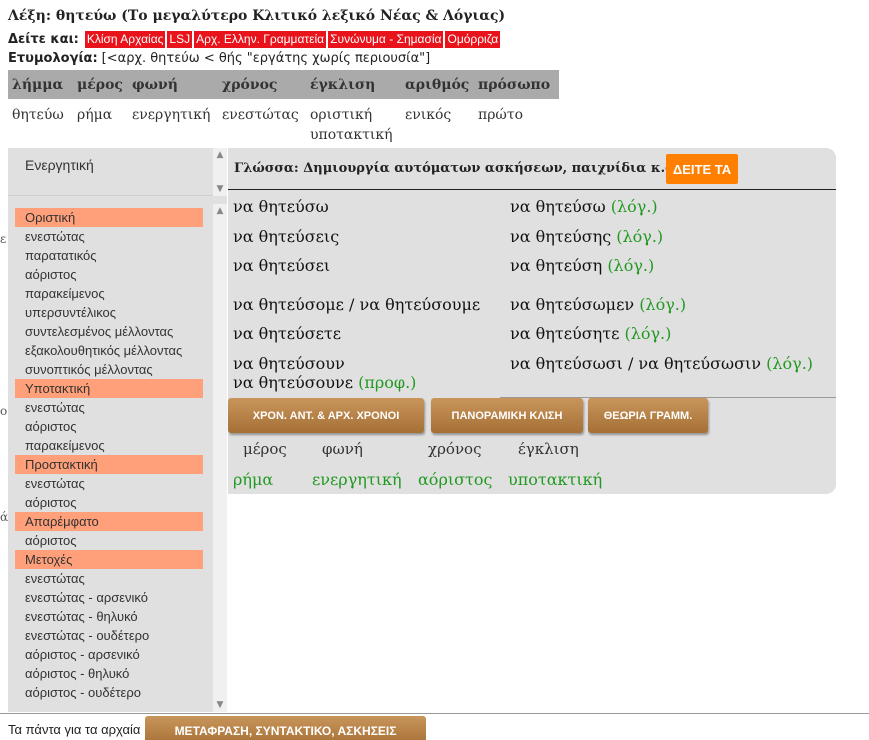 The height and width of the screenshot is (740, 869). I want to click on voice-option: Ενεργητική, so click(59, 165).